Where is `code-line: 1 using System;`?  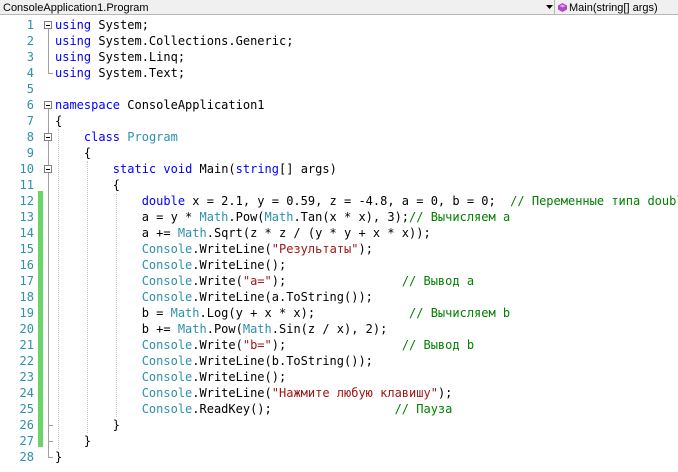 code-line: 1 using System; is located at coordinates (339, 25).